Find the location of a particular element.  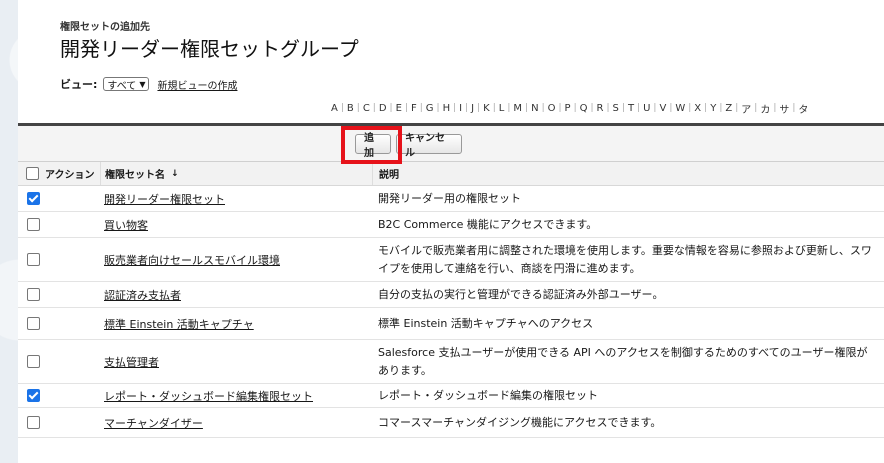

button-bar: 追加 キャンセル is located at coordinates (451, 145).